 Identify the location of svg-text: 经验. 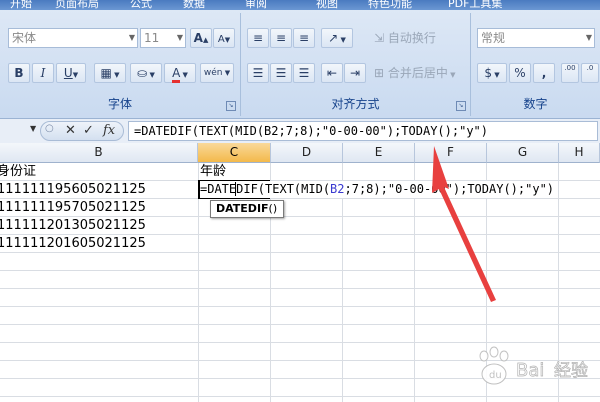
(571, 371).